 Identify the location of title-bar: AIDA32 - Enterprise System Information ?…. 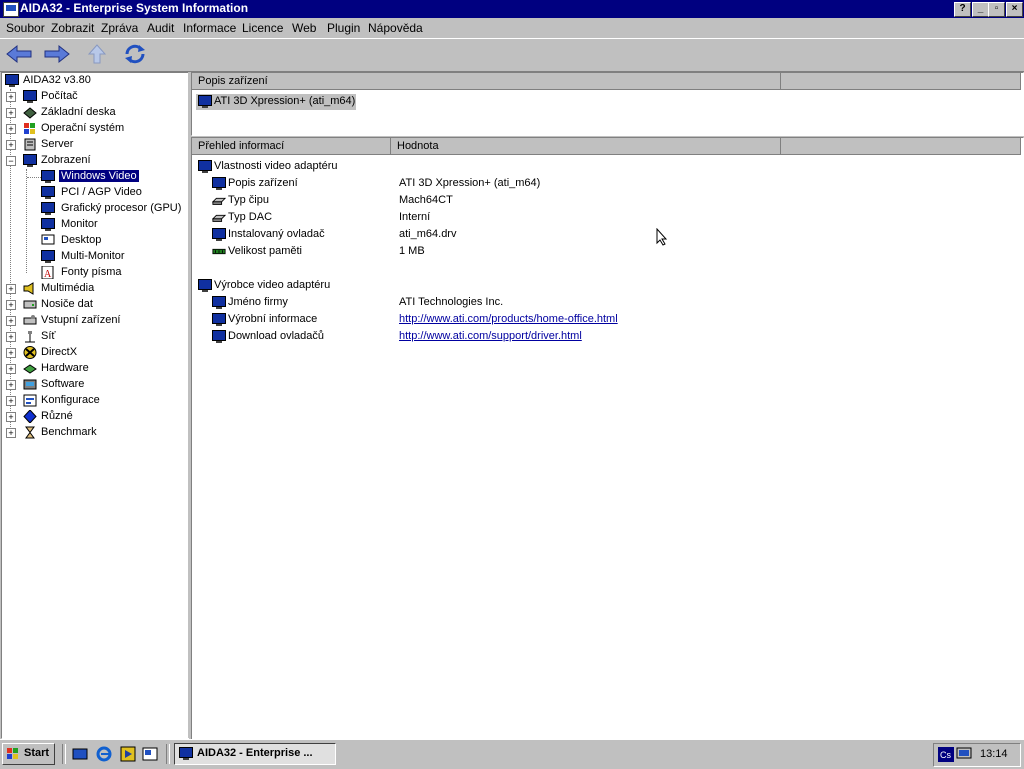
(512, 9).